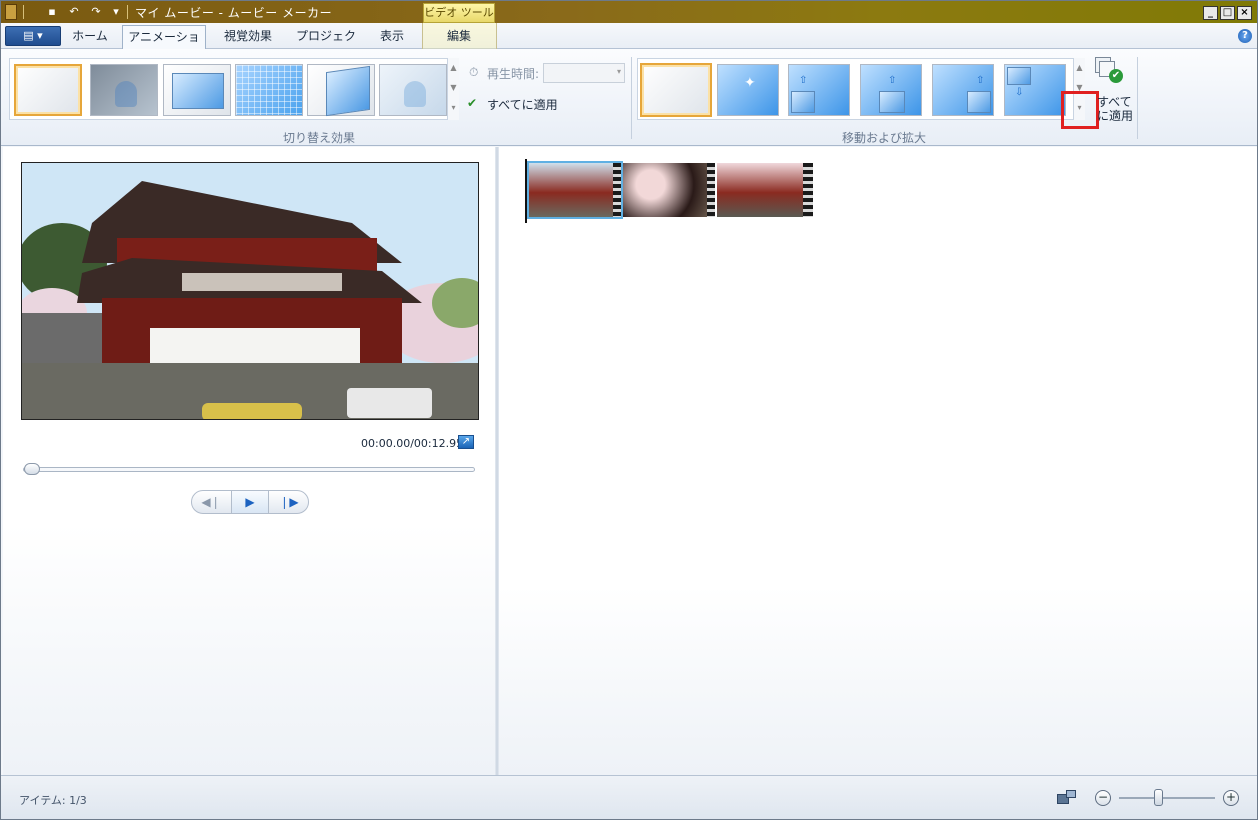 The image size is (1258, 820). What do you see at coordinates (1231, 798) in the screenshot?
I see `zoom-in-button: +` at bounding box center [1231, 798].